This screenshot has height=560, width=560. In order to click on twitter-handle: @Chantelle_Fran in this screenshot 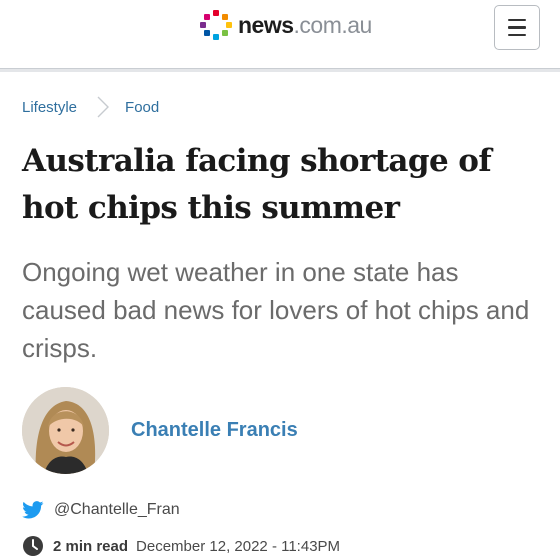, I will do `click(117, 510)`.